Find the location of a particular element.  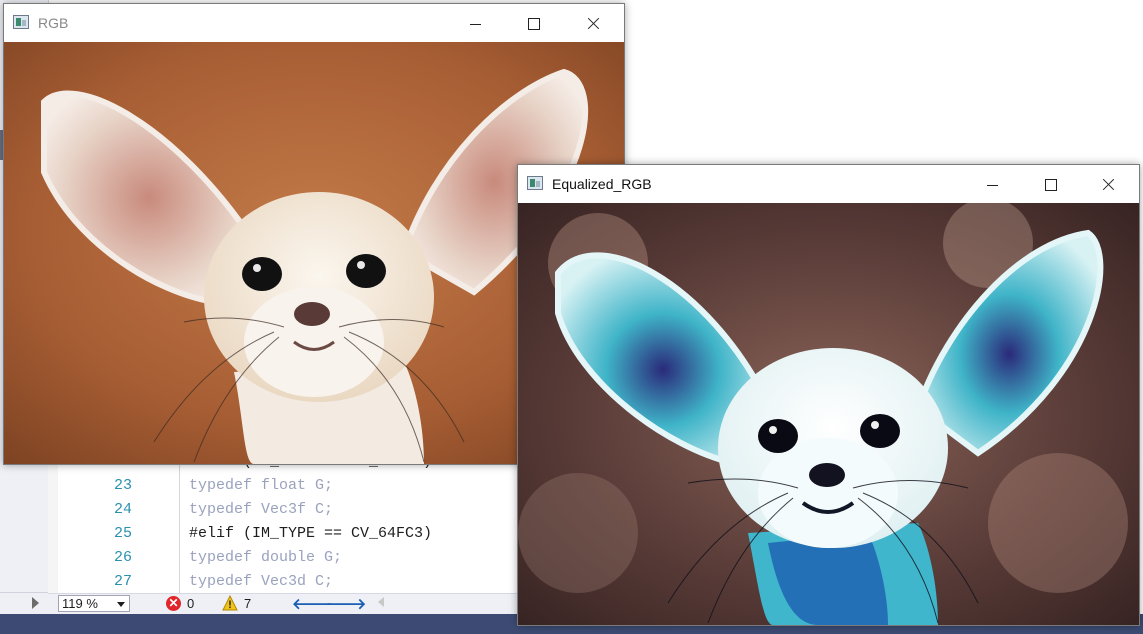

zoom-level: 119 % is located at coordinates (80, 603).